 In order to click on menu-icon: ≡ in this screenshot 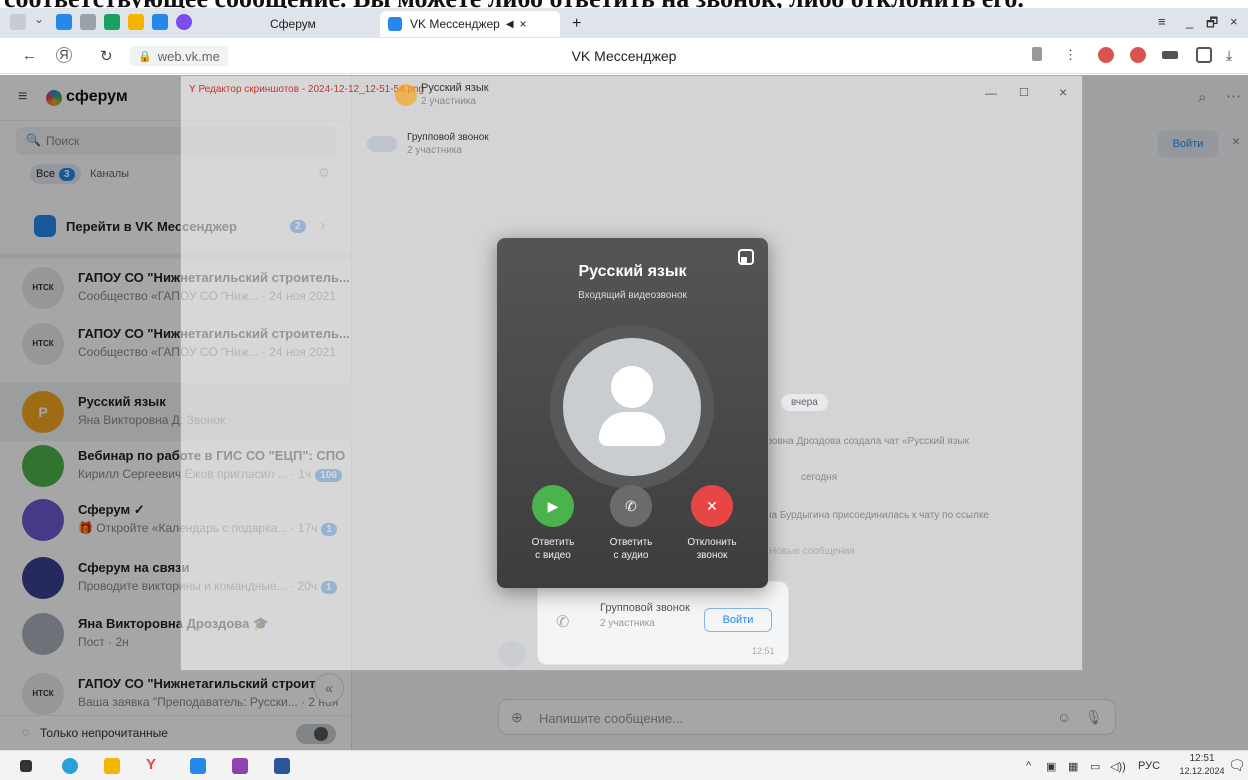, I will do `click(1162, 21)`.